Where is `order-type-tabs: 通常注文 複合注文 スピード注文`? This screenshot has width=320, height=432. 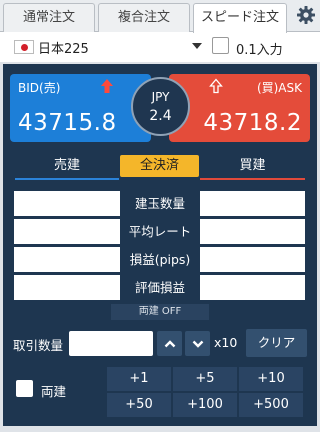
order-type-tabs: 通常注文 複合注文 スピード注文 is located at coordinates (160, 16).